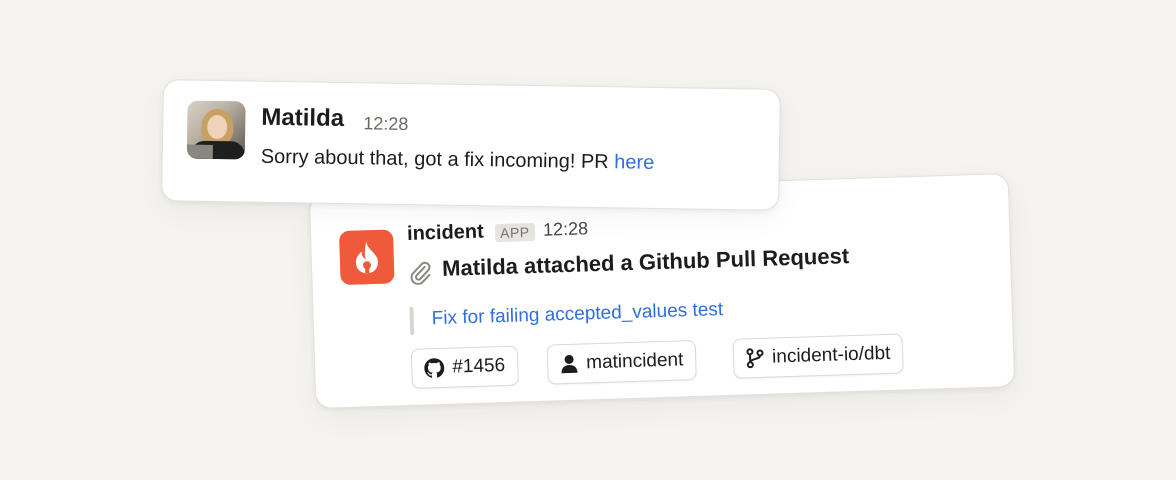  I want to click on incident-app-icon, so click(366, 257).